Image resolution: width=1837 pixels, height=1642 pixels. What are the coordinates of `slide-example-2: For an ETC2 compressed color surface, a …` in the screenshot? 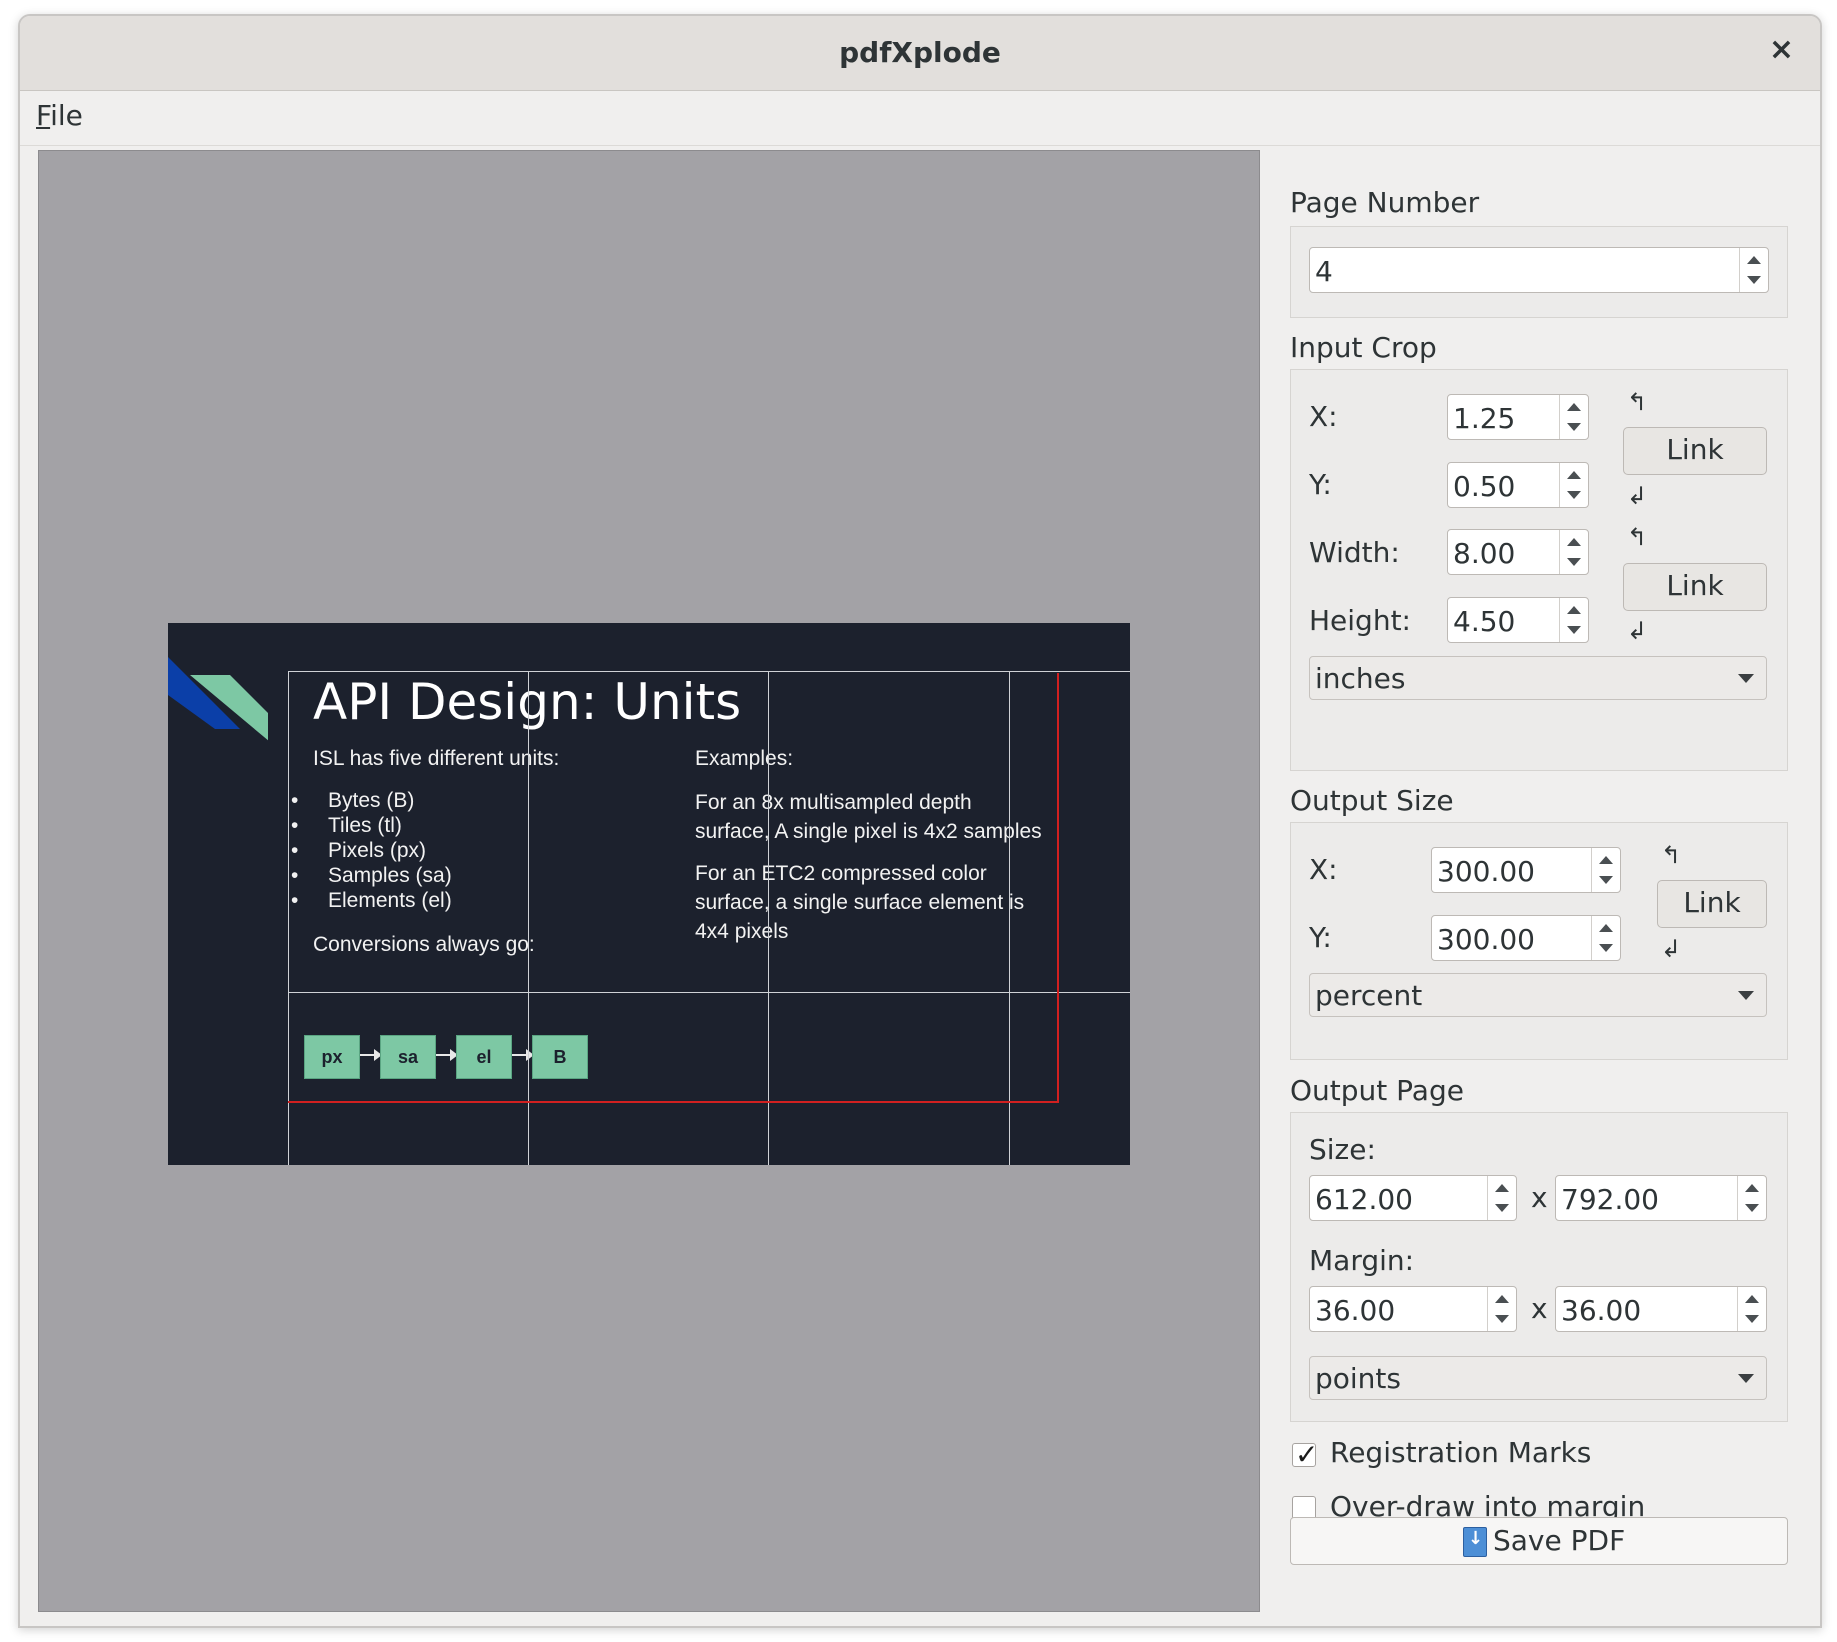 It's located at (860, 902).